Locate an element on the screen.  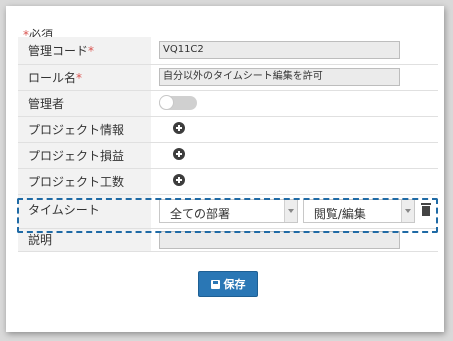
role-name-field: 自分以外のタイムシート編集を許可 is located at coordinates (279, 77).